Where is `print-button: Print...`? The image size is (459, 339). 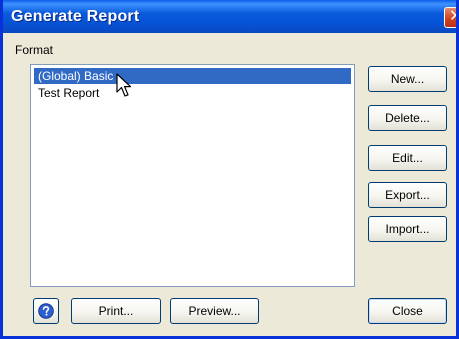 print-button: Print... is located at coordinates (116, 311).